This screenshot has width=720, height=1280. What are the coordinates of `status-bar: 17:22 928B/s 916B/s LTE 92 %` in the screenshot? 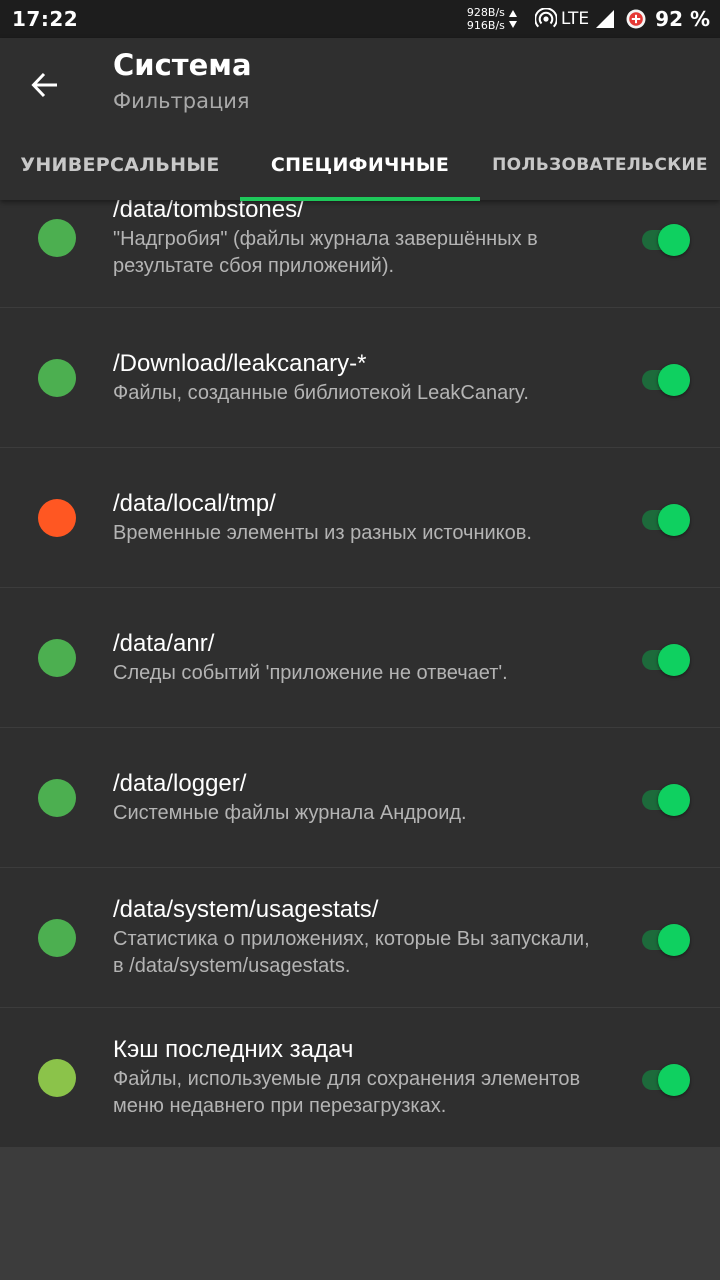 It's located at (360, 19).